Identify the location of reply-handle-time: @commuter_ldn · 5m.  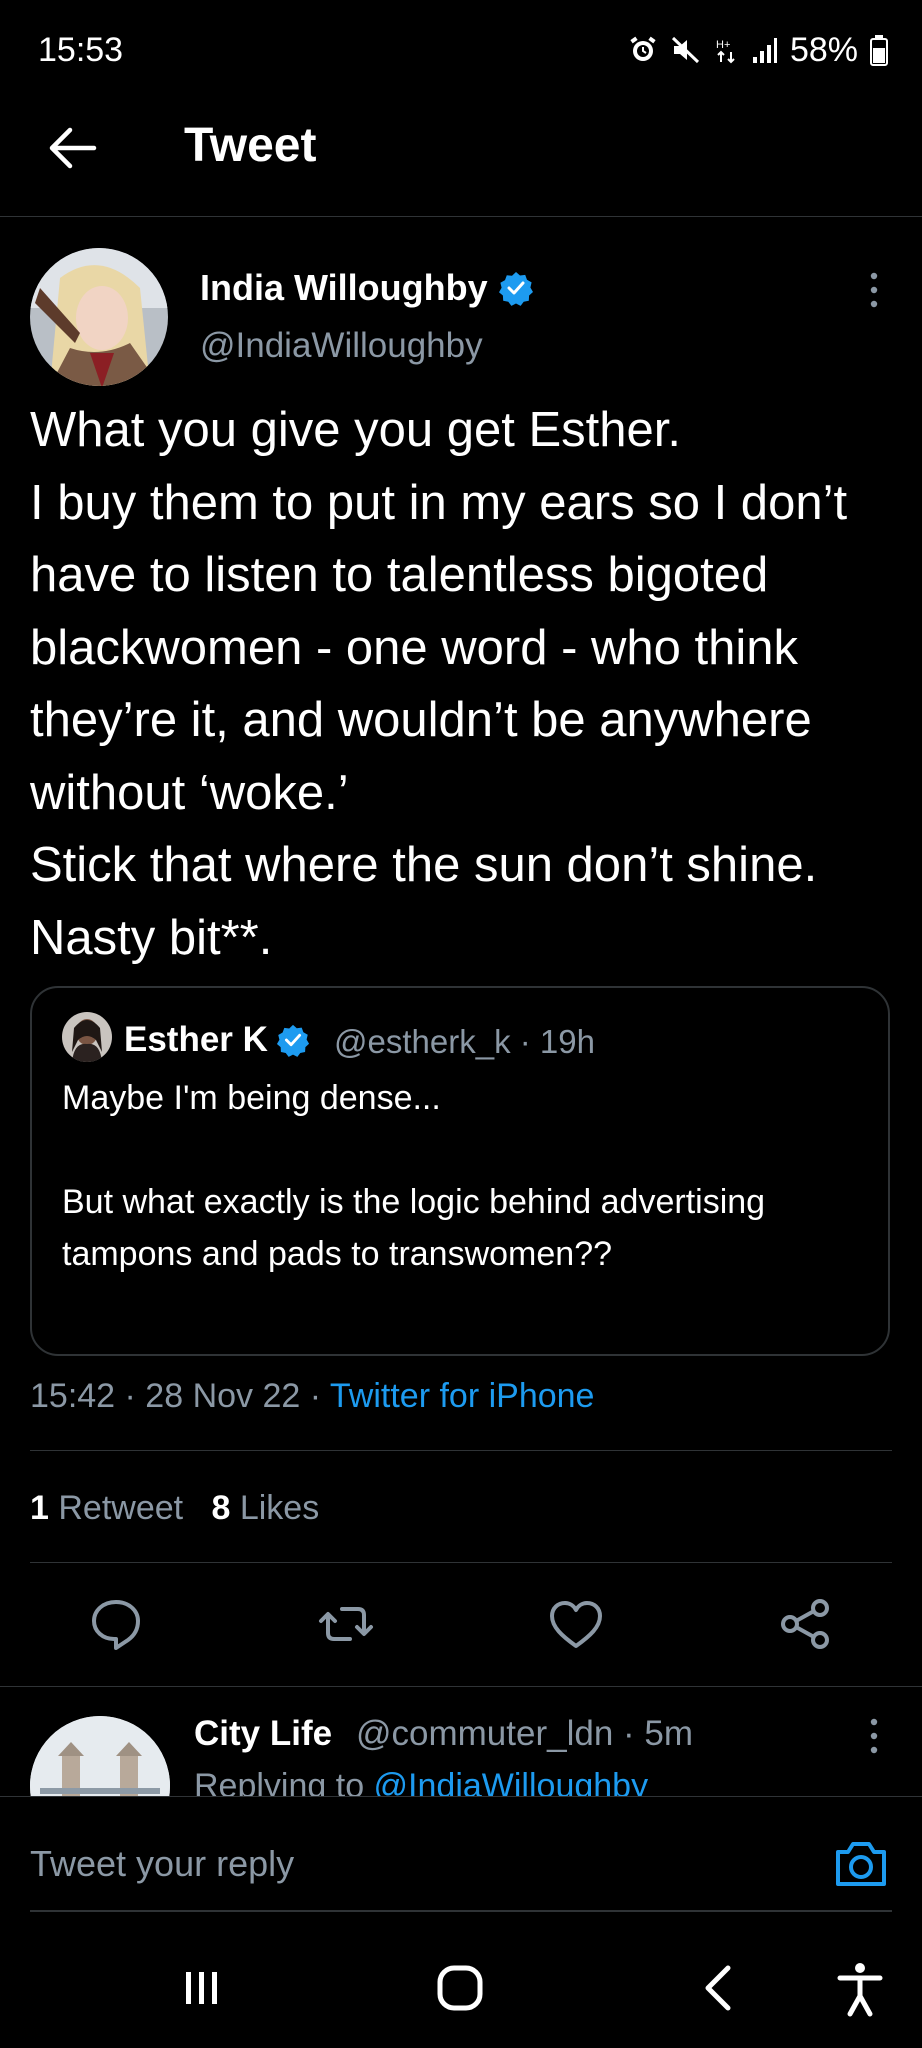
(525, 1733).